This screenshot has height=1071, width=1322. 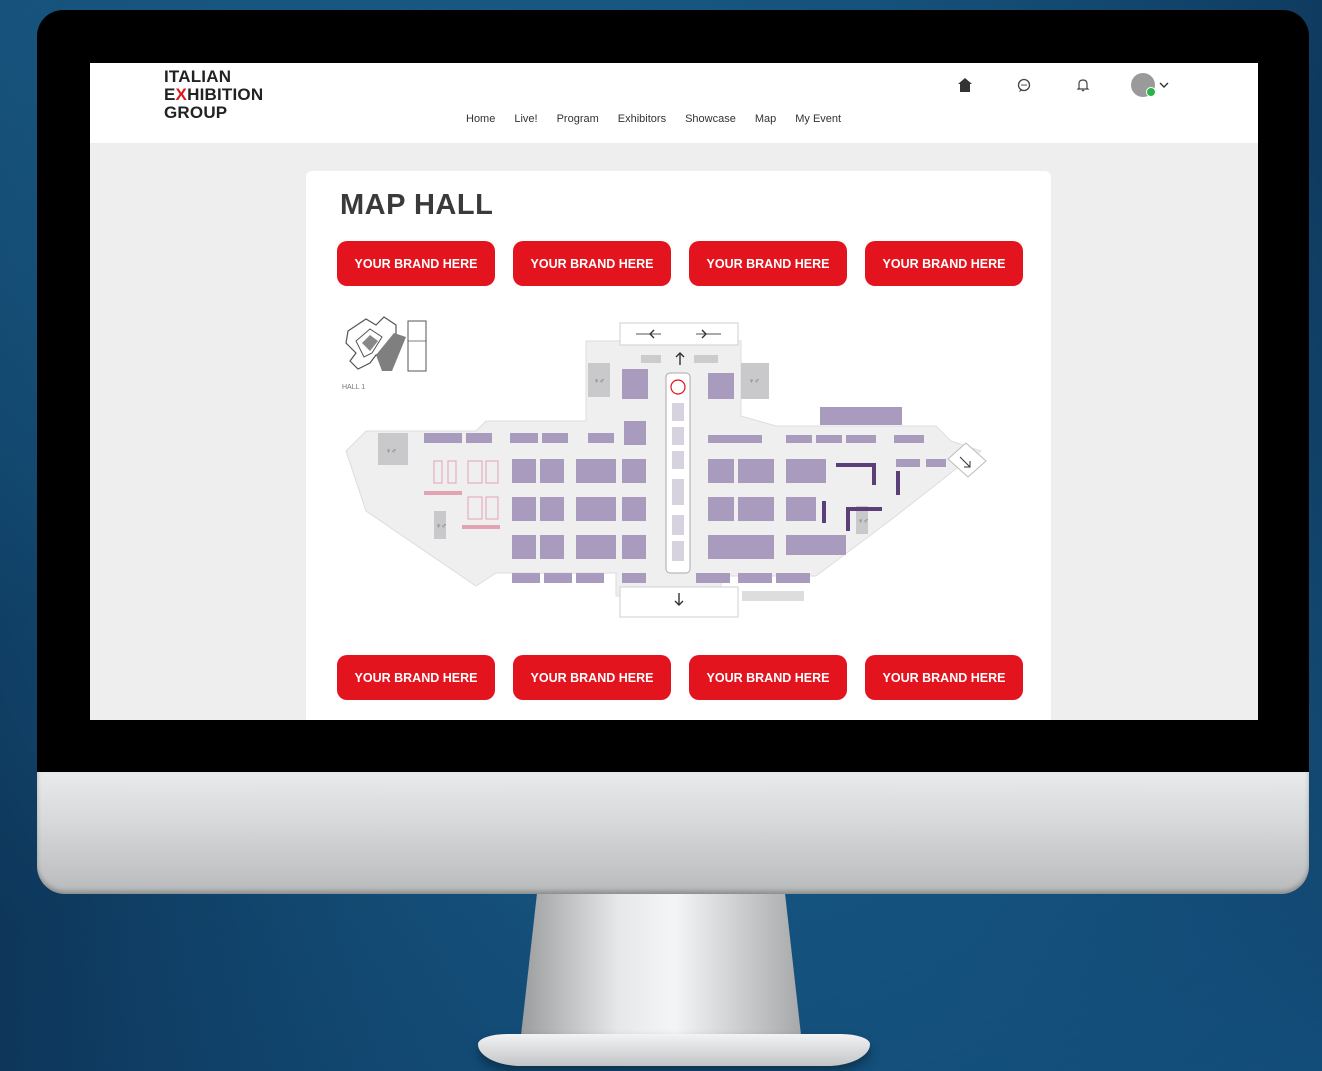 I want to click on nav-item-home: Home, so click(x=480, y=119).